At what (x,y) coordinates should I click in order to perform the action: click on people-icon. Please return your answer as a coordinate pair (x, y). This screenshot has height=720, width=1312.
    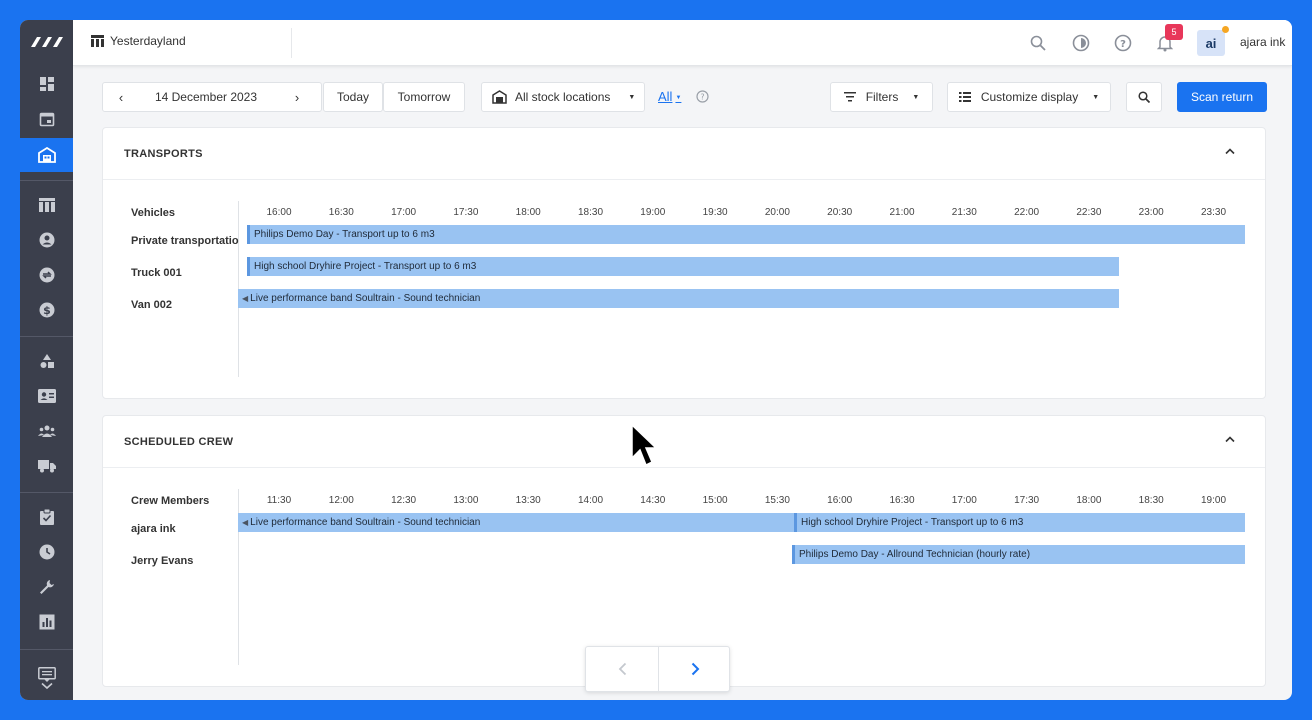
    Looking at the image, I should click on (46, 431).